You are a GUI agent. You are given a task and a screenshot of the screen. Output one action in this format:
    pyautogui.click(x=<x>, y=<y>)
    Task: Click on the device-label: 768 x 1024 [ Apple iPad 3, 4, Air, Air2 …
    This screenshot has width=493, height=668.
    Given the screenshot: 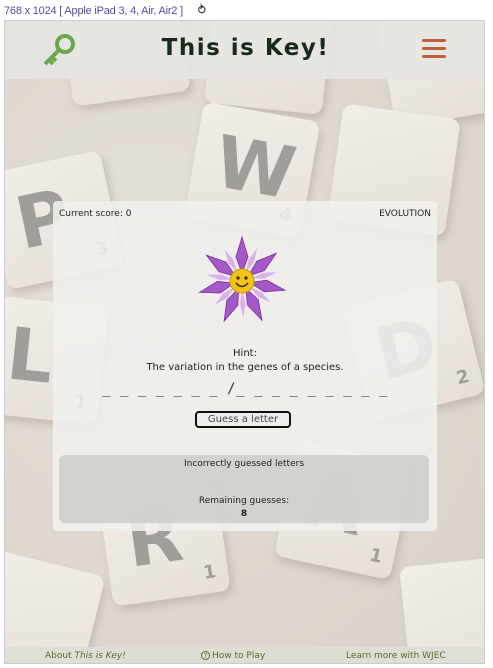 What is the action you would take?
    pyautogui.click(x=93, y=11)
    